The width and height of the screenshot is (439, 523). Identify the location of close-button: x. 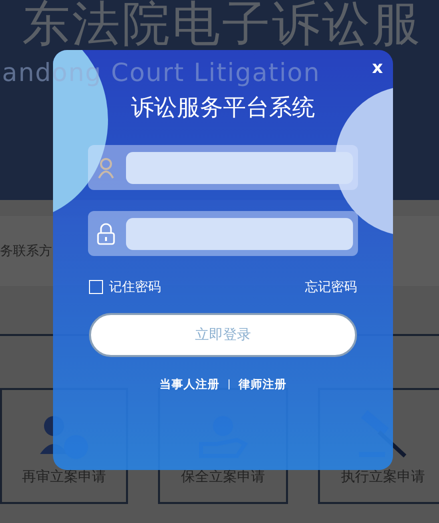
(377, 68).